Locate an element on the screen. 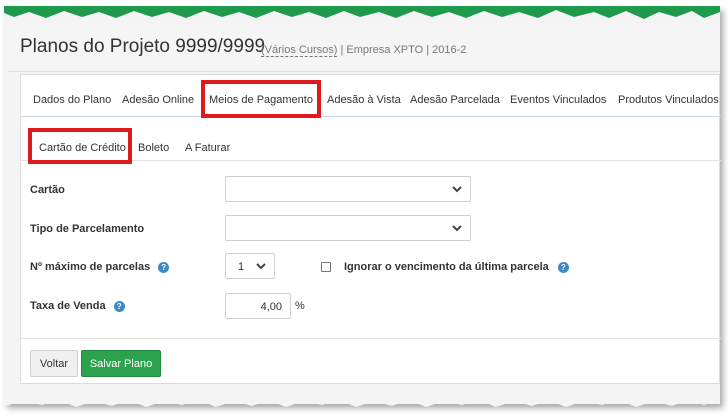 The width and height of the screenshot is (728, 416). tab-dados-do-plano: Dados do Plano is located at coordinates (72, 100).